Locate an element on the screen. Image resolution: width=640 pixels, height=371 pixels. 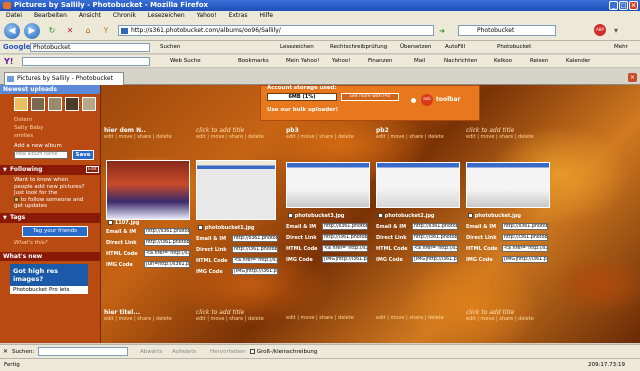
minimize-button: _ is located at coordinates (613, 5).